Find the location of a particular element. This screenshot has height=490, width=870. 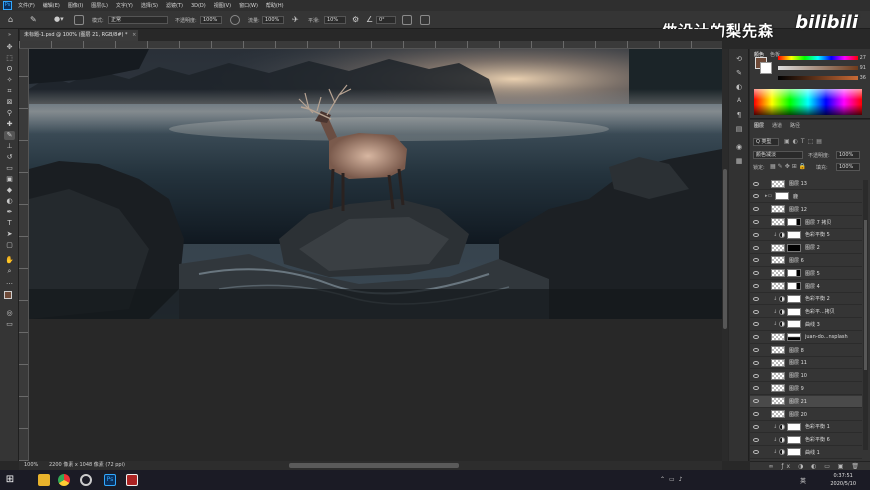

color-spectrum is located at coordinates (808, 102).